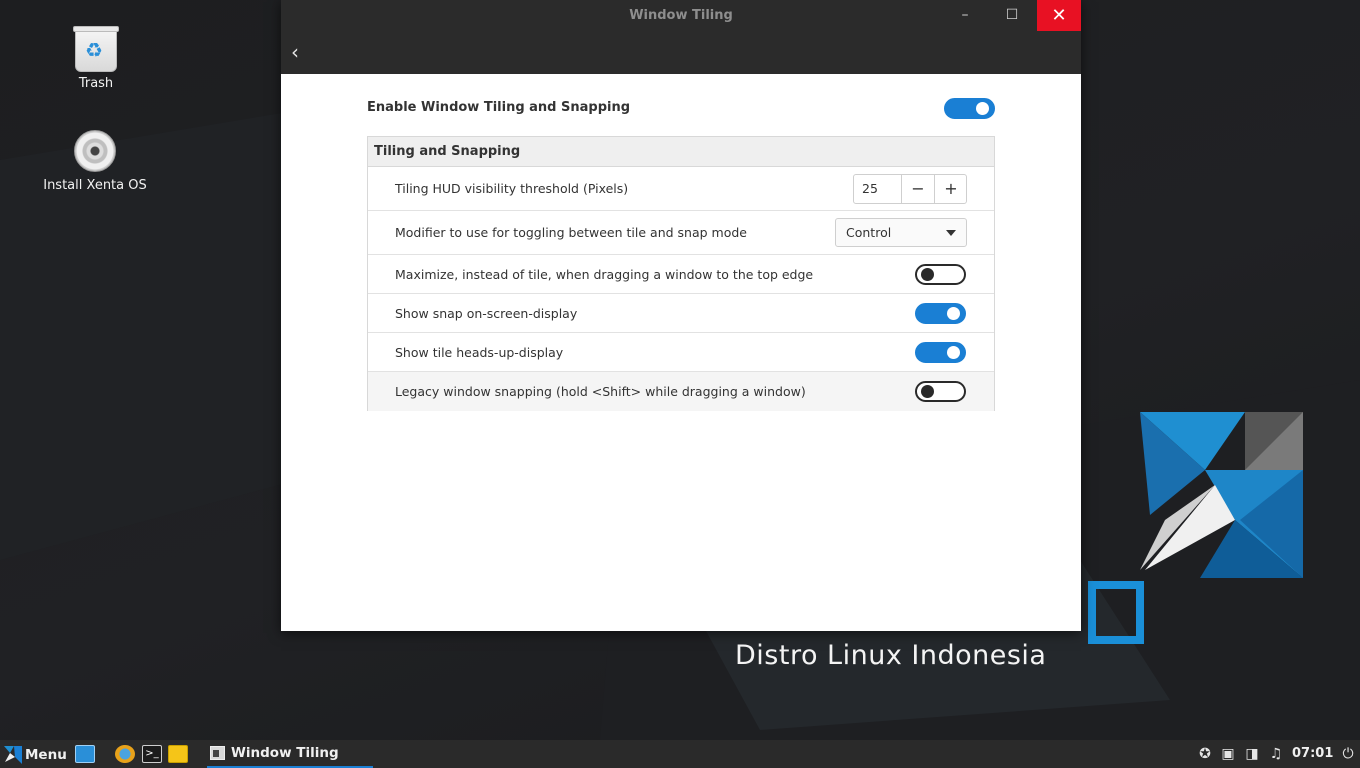 The image size is (1360, 768). Describe the element at coordinates (681, 352) in the screenshot. I see `tile-hud-row: Show tile heads-up-display` at that location.